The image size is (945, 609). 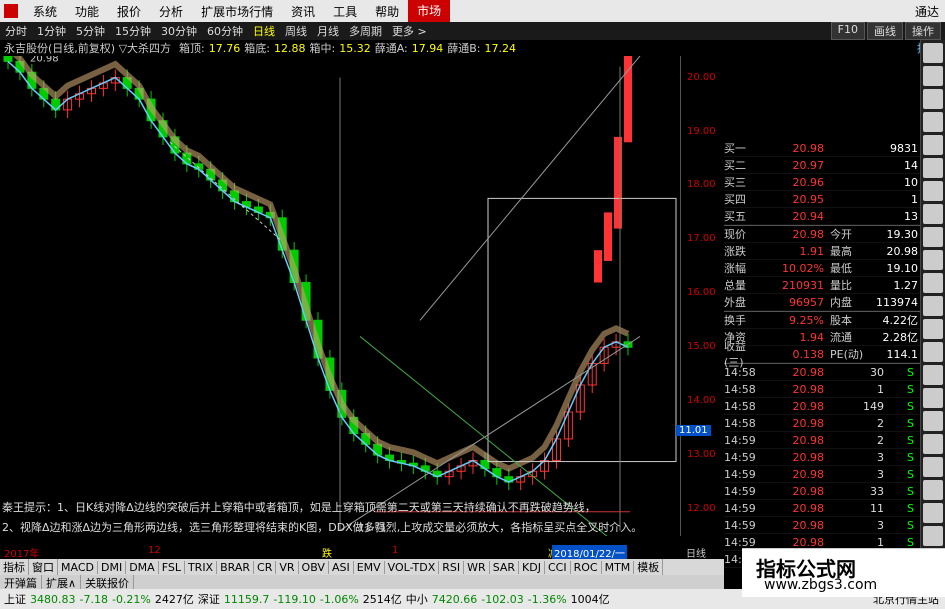 I want to click on indicator-tab-17: KDJ, so click(x=532, y=567).